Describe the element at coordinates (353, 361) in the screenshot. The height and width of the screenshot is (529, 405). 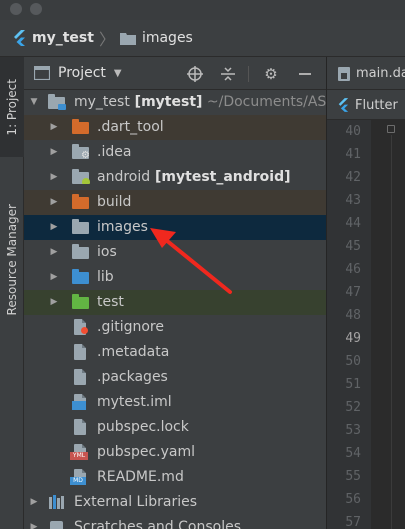
I see `line-number: 50` at that location.